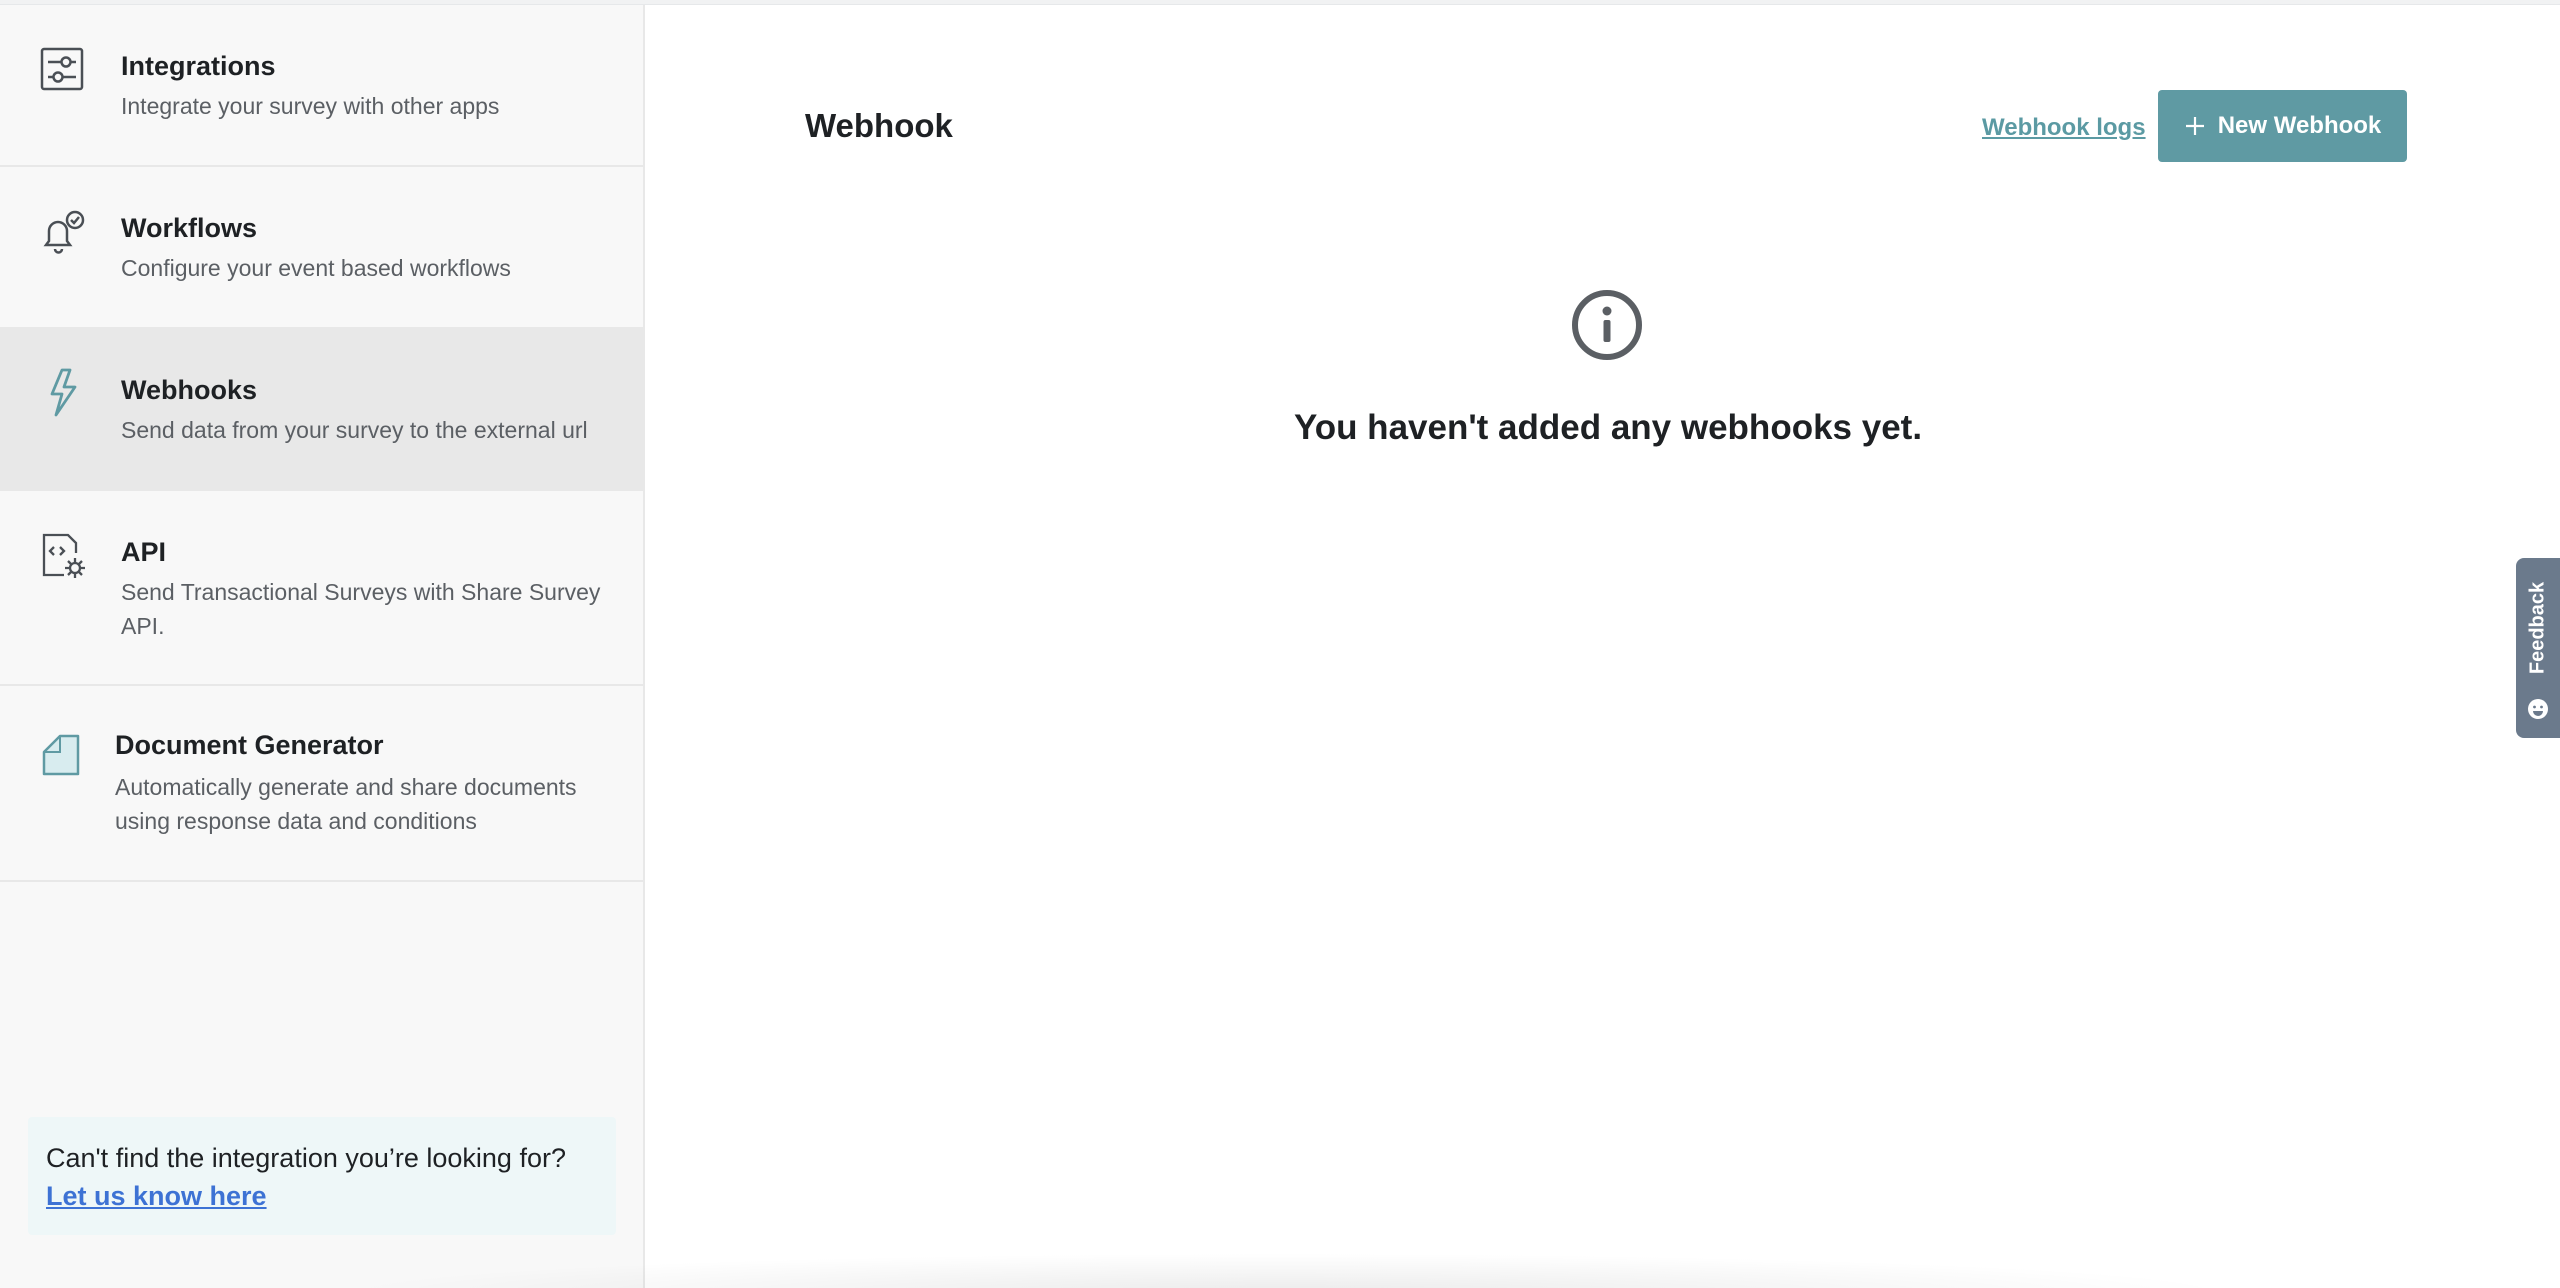  I want to click on lightning-icon, so click(63, 392).